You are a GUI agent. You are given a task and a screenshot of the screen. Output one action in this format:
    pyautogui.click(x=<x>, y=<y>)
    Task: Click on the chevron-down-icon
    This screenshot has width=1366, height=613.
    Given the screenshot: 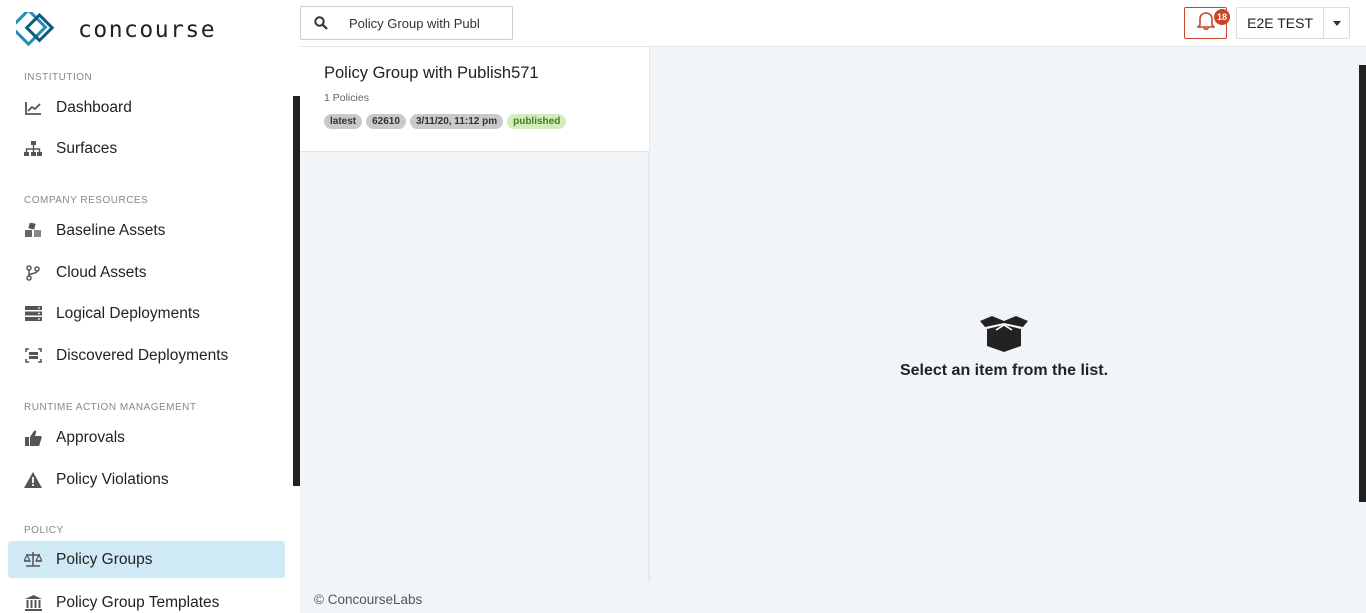 What is the action you would take?
    pyautogui.click(x=1336, y=23)
    